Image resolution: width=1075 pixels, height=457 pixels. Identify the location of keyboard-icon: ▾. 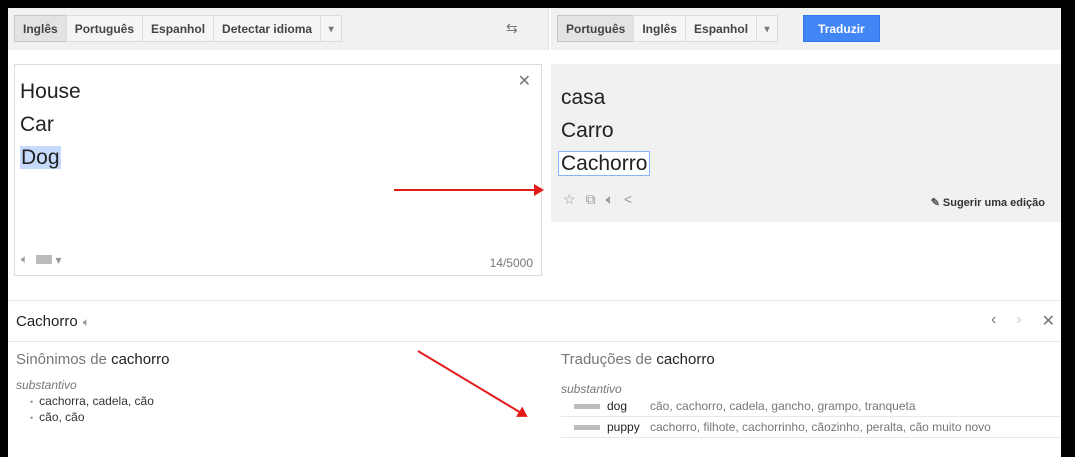
(49, 260).